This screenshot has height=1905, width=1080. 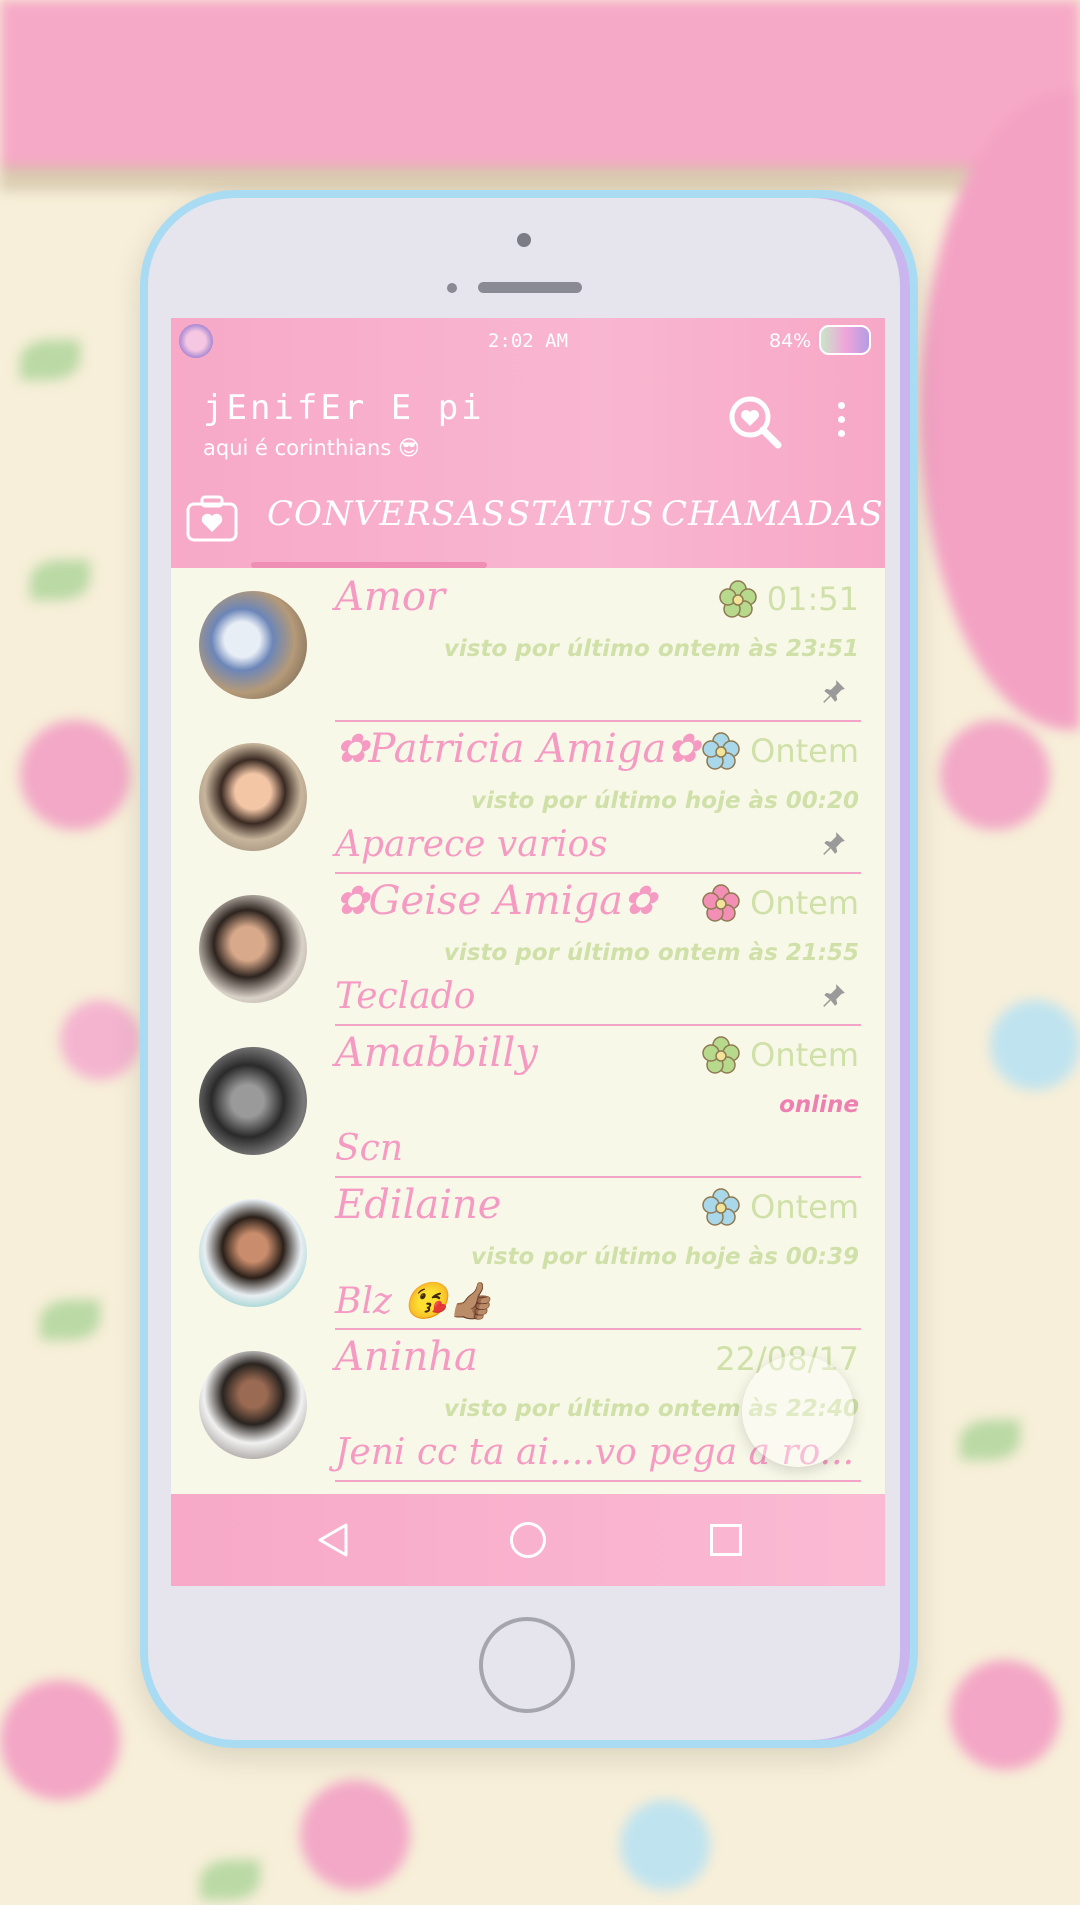 What do you see at coordinates (517, 749) in the screenshot?
I see `contact-name: ✿Patricia Amiga✿` at bounding box center [517, 749].